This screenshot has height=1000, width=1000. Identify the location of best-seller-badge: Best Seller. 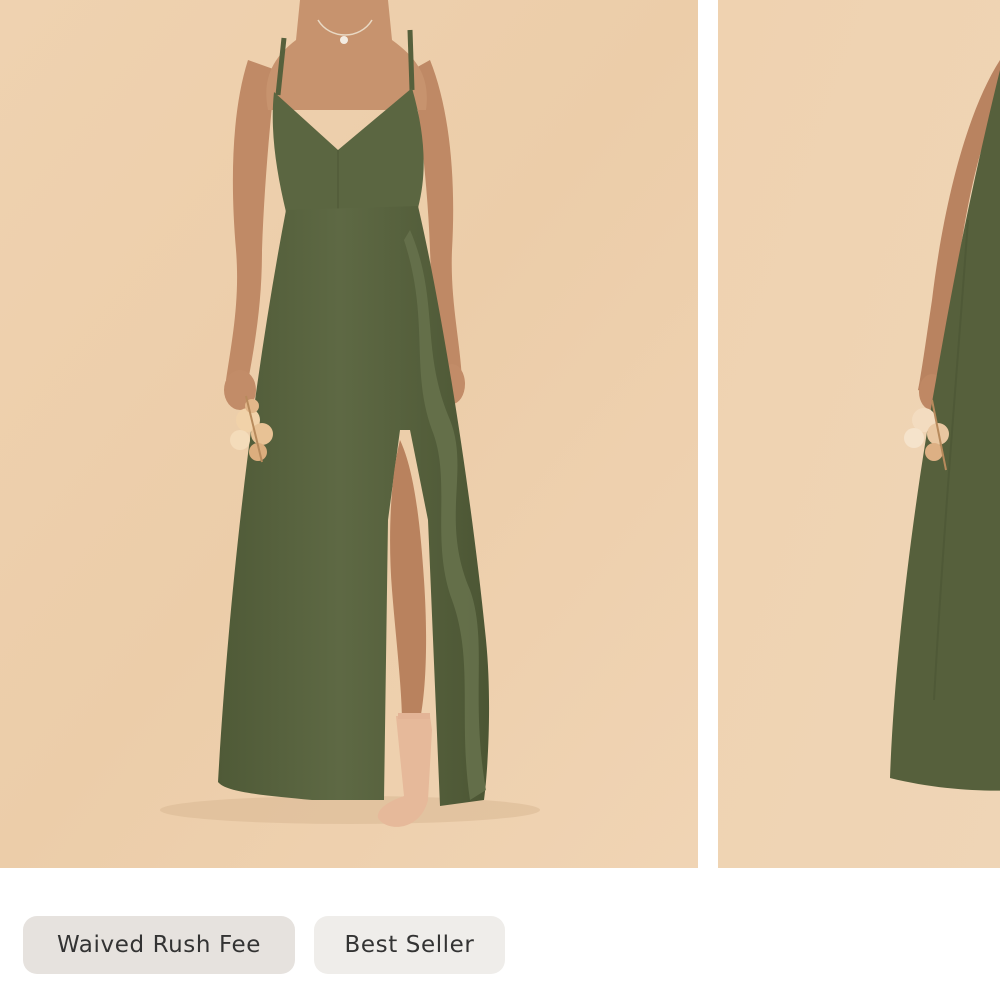
(409, 945).